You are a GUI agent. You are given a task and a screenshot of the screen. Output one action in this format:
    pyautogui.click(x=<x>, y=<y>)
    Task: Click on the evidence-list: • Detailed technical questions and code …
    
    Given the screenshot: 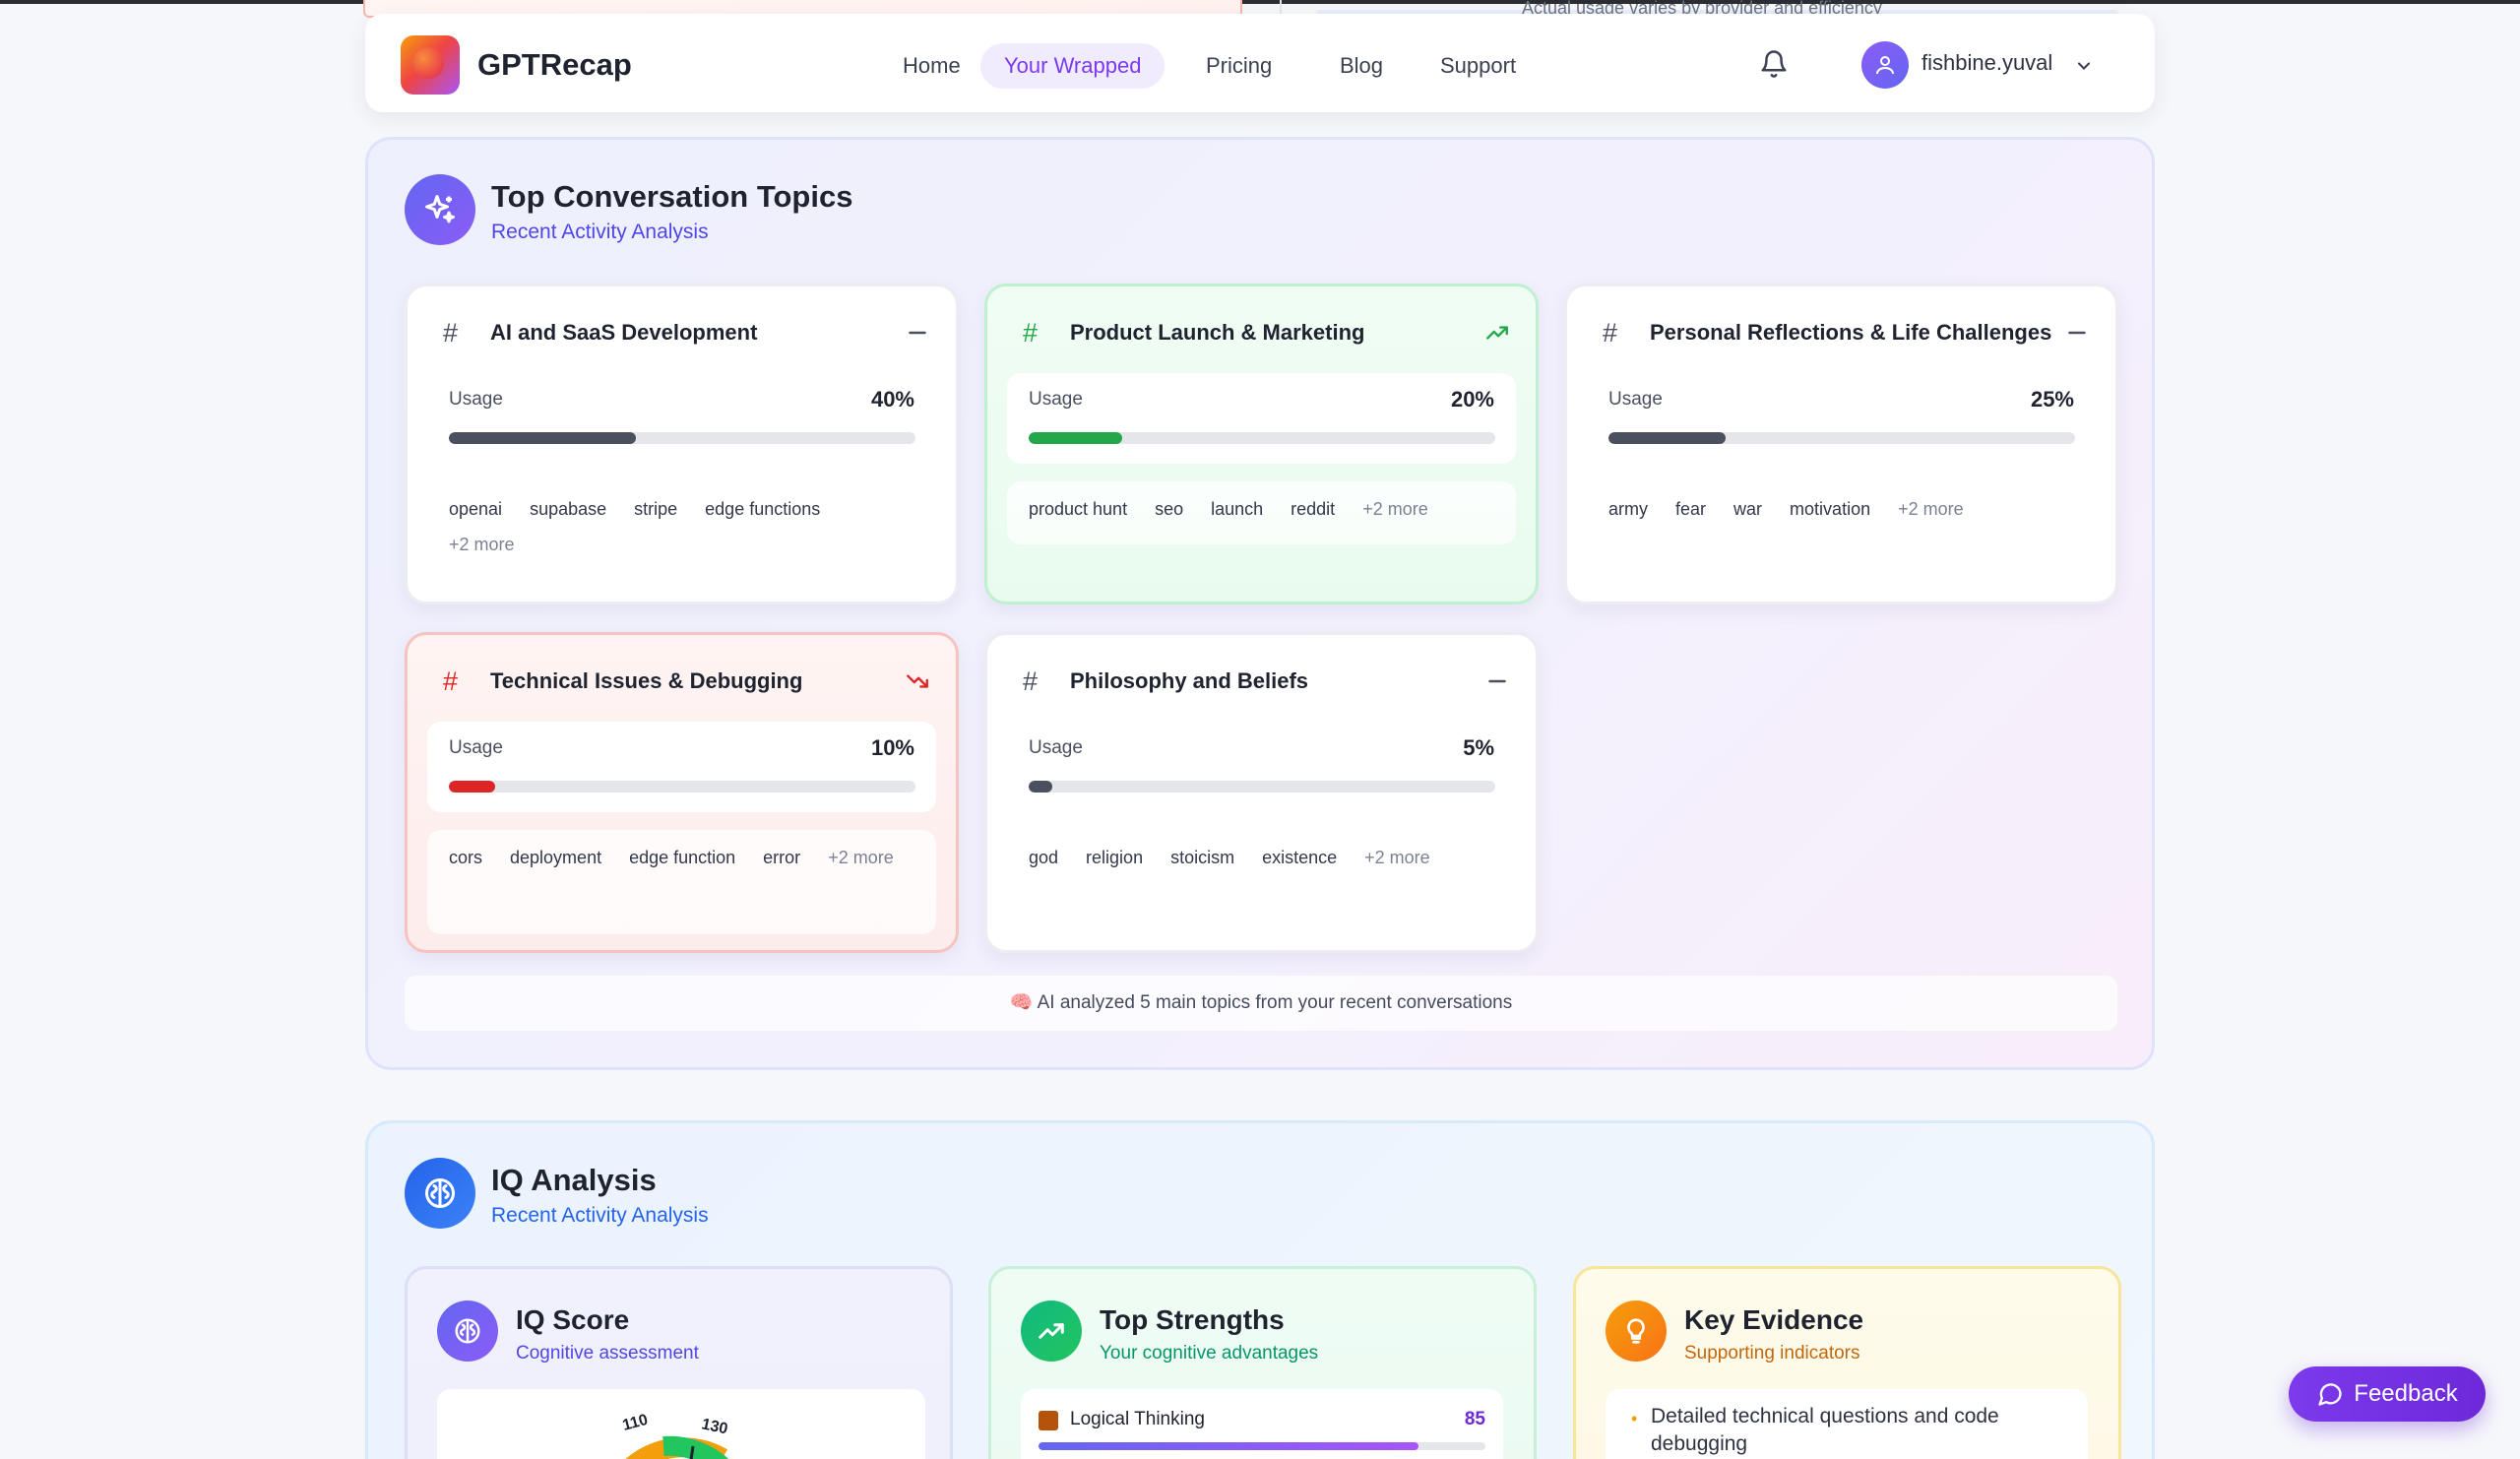 What is the action you would take?
    pyautogui.click(x=1847, y=1424)
    